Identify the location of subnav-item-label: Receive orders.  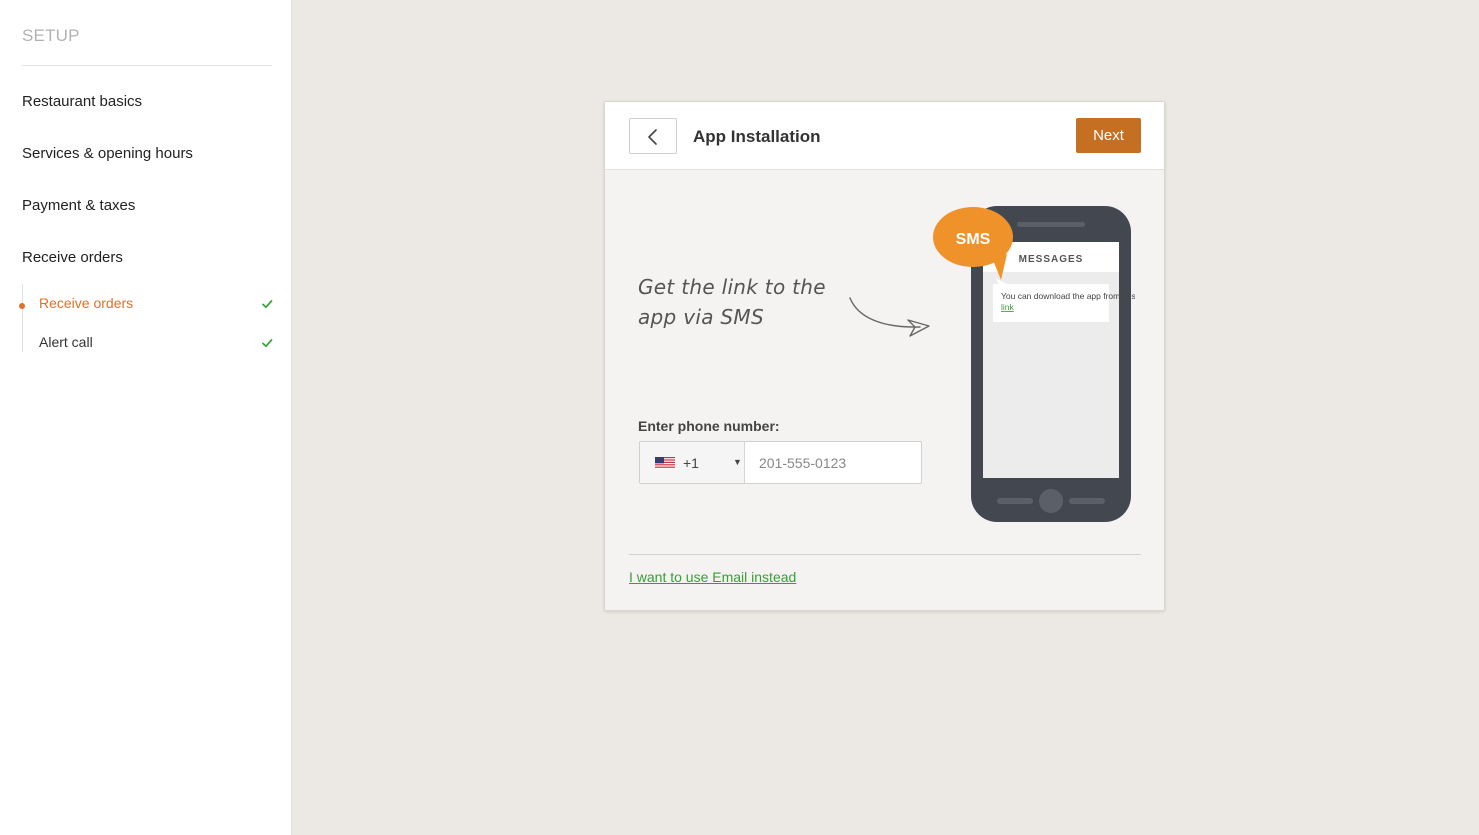
(86, 303).